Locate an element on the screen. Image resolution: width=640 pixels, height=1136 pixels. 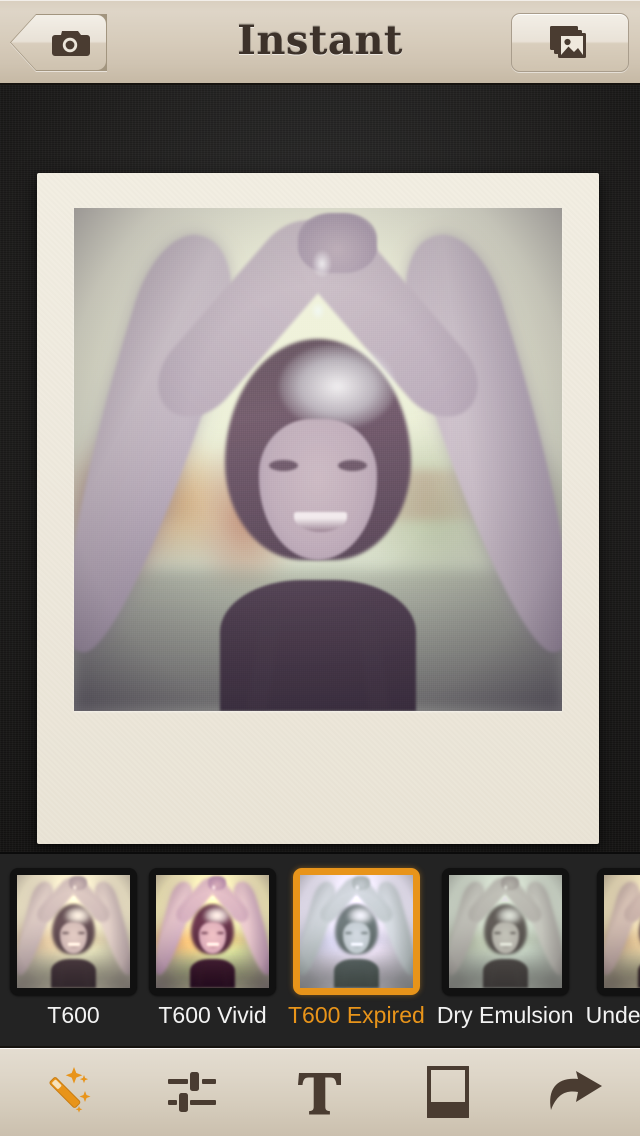
photo-library-button: Photo Library is located at coordinates (570, 42).